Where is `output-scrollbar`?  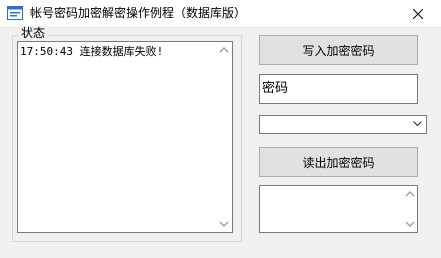 output-scrollbar is located at coordinates (409, 209).